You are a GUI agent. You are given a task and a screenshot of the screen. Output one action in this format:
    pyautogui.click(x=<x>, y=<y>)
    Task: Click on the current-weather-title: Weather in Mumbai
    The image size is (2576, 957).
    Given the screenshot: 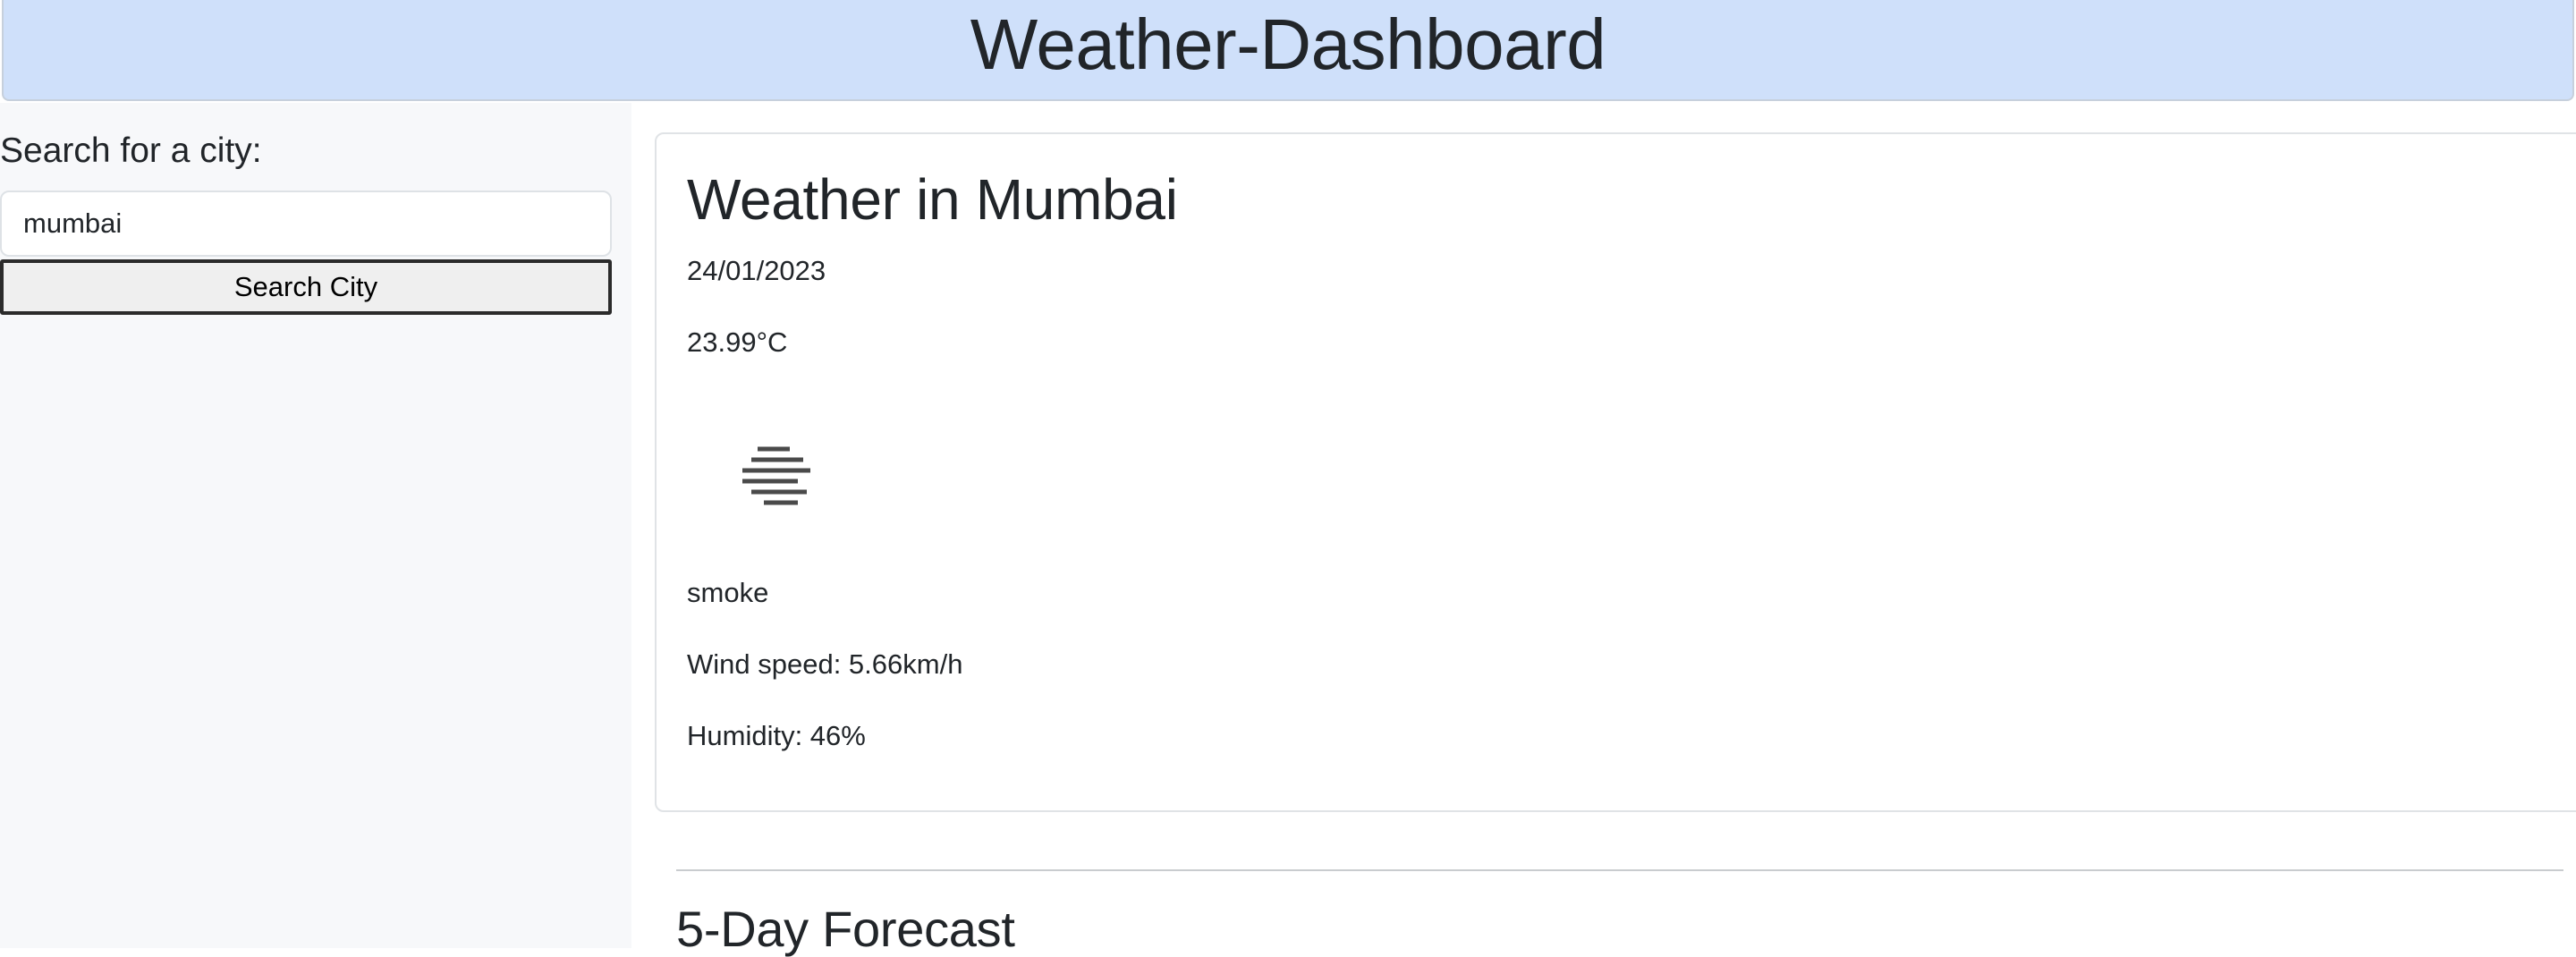 What is the action you would take?
    pyautogui.click(x=932, y=199)
    